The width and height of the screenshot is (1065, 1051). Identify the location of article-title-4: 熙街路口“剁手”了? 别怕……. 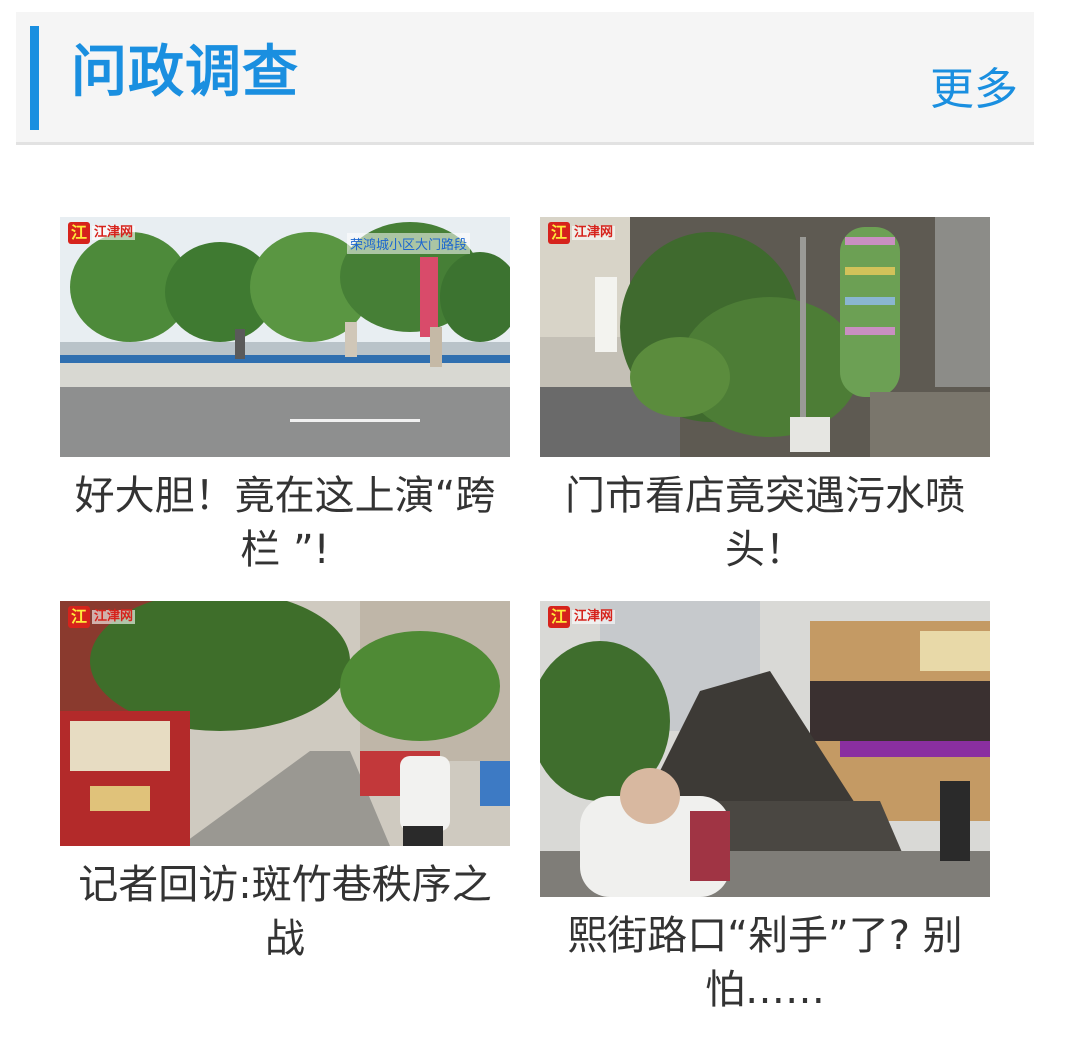
(765, 963).